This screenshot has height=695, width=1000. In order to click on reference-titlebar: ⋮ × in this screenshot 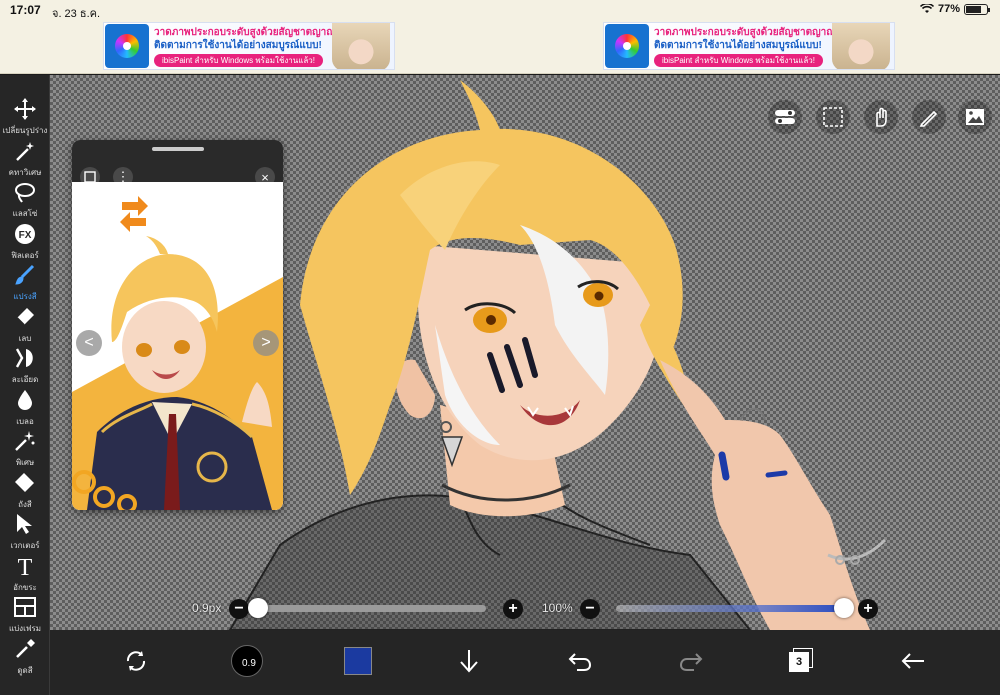, I will do `click(177, 163)`.